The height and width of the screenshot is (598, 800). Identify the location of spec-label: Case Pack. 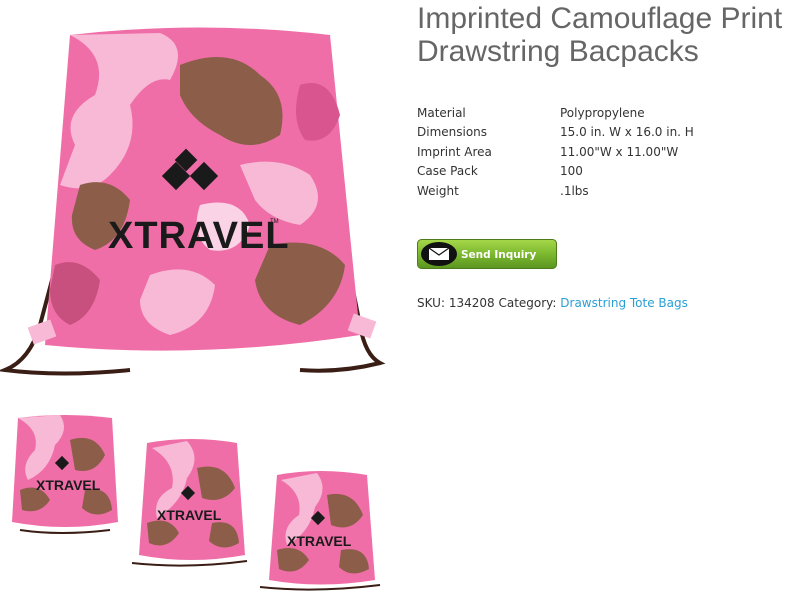
(447, 171).